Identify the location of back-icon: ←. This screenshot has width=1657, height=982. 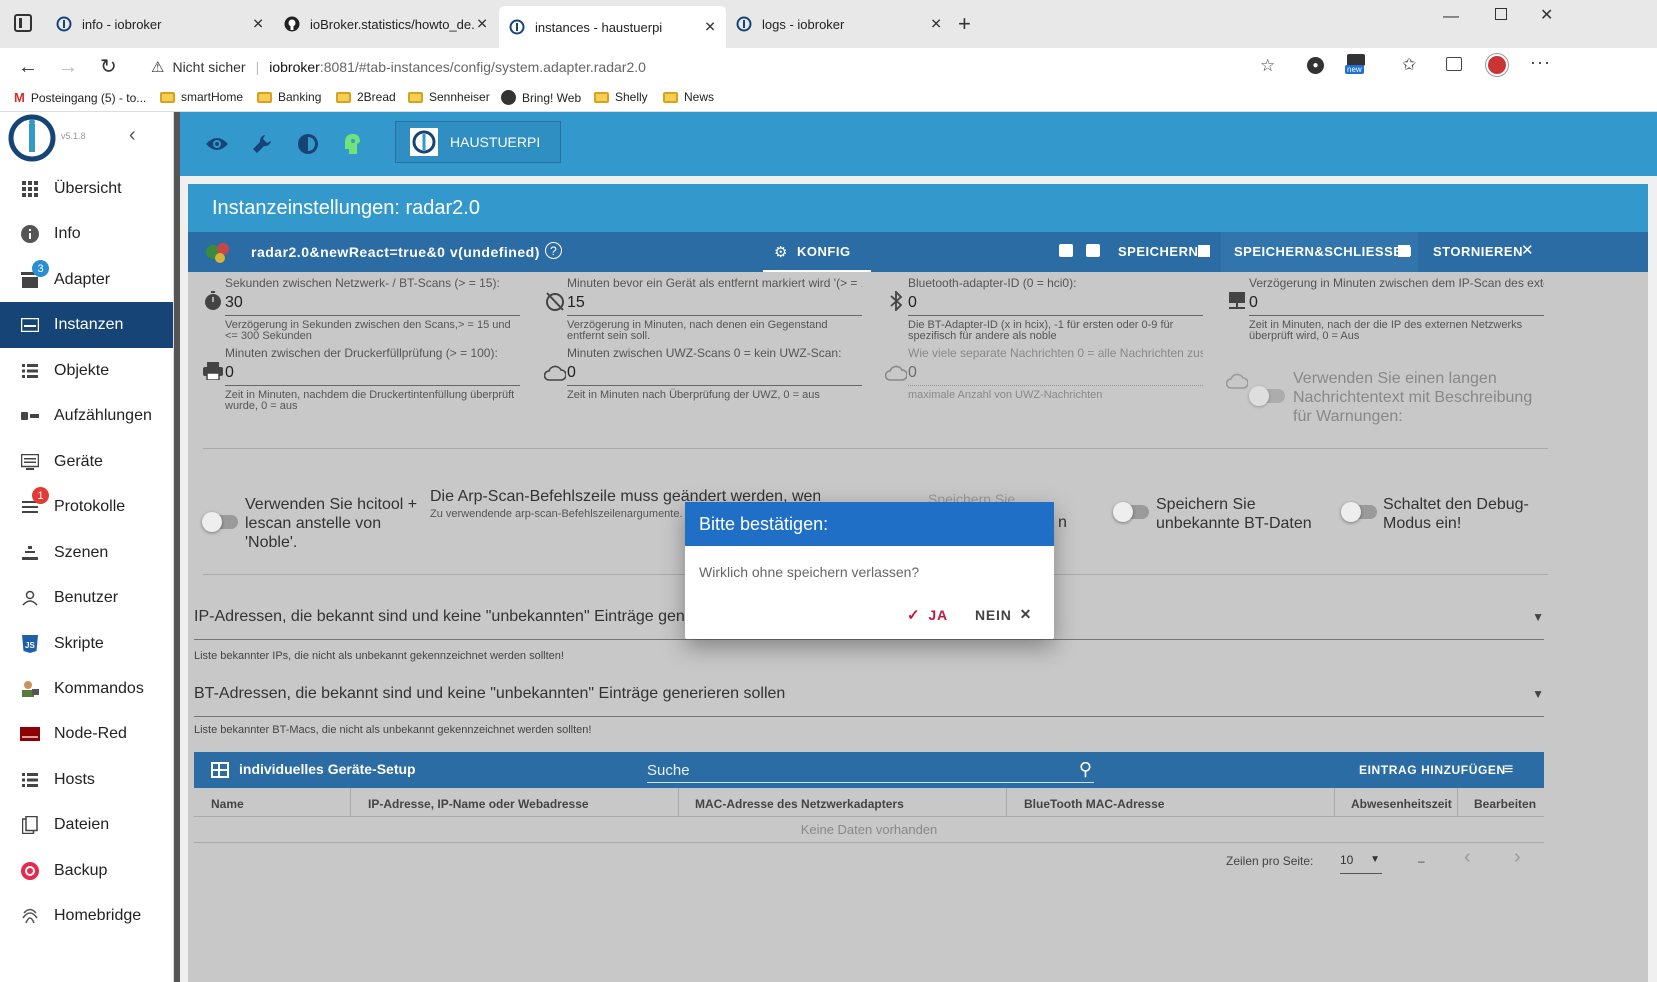
(28, 67).